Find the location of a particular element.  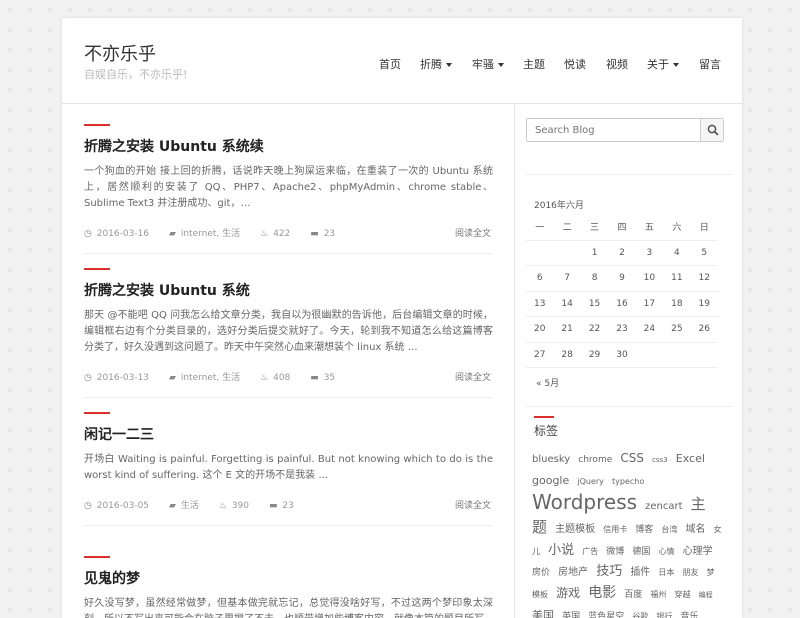

tag-link: 广告 is located at coordinates (590, 551).